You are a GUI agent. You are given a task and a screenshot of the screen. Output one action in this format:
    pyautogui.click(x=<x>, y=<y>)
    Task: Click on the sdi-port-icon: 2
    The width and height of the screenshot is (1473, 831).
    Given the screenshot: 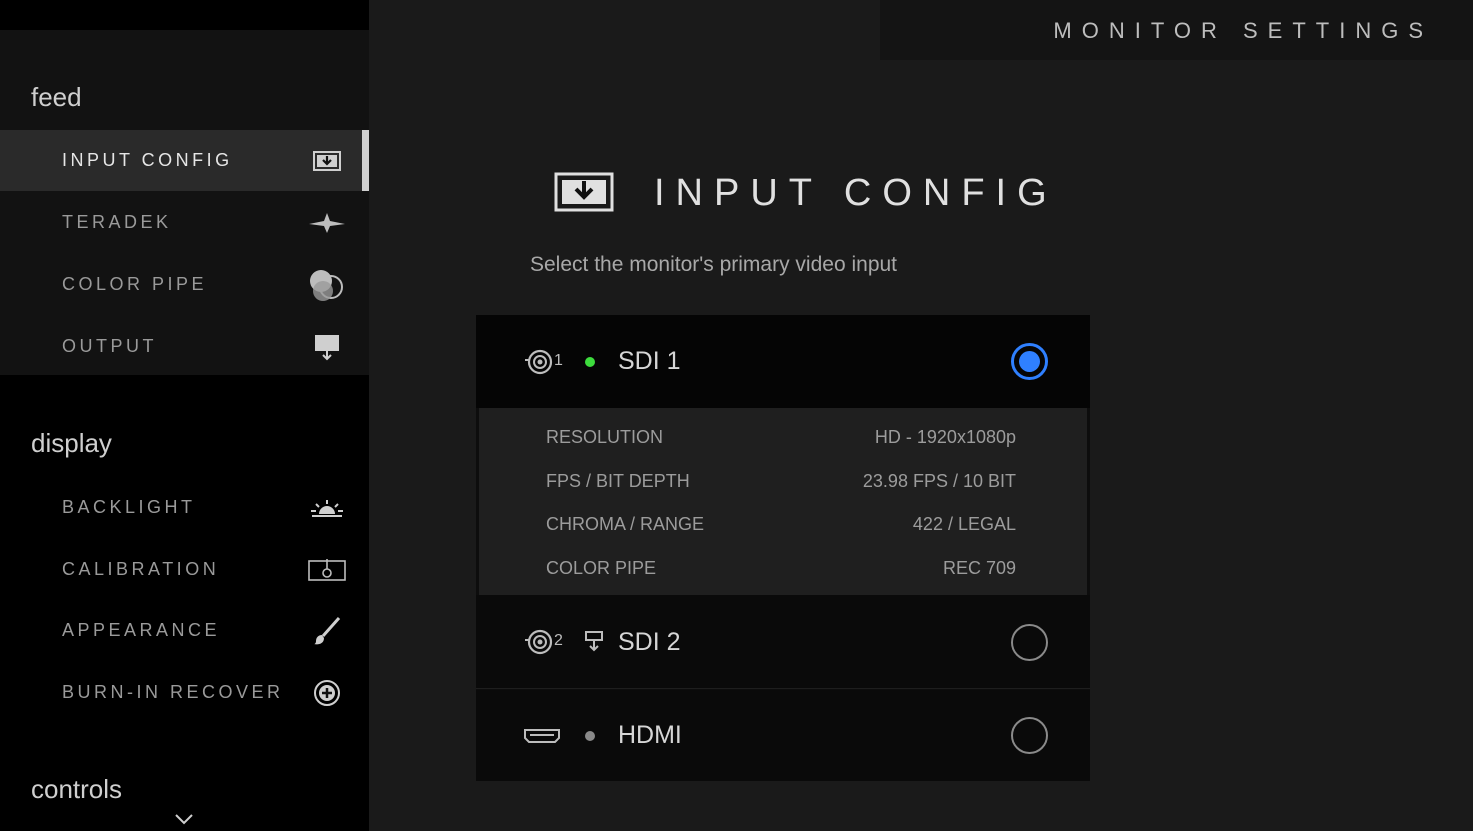 What is the action you would take?
    pyautogui.click(x=544, y=641)
    